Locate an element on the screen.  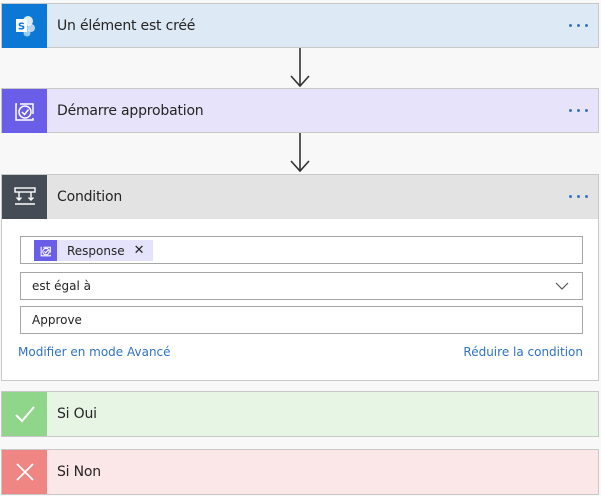
collapse-condition-link: Réduire la condition is located at coordinates (523, 352).